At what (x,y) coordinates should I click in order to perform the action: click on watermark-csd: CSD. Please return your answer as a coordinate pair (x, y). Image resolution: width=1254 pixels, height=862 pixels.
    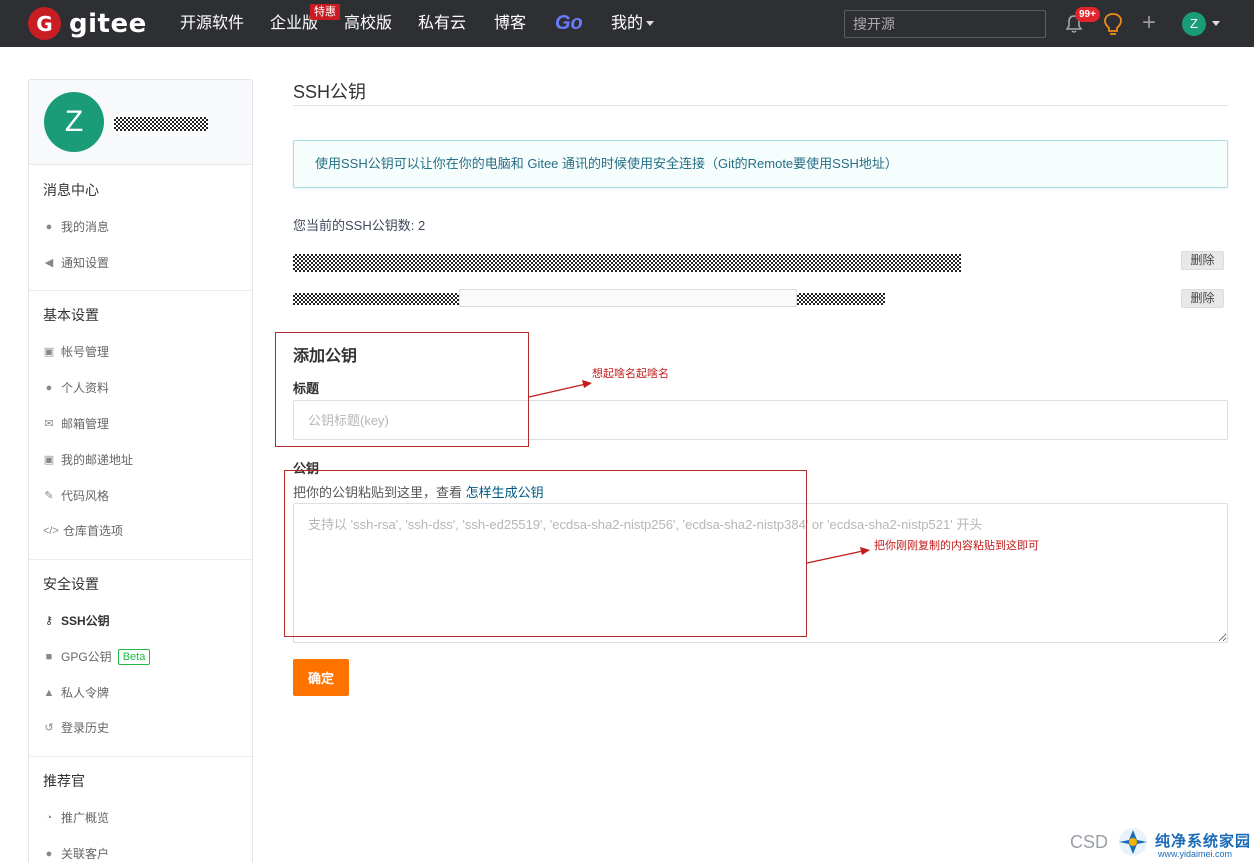
    Looking at the image, I should click on (1089, 842).